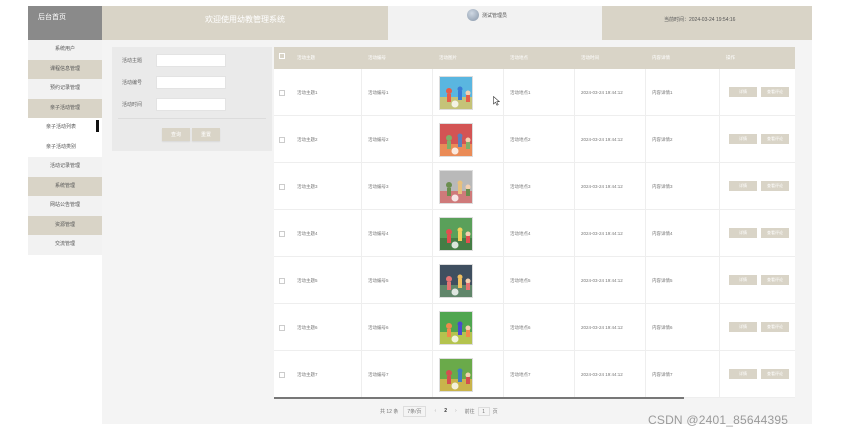 The height and width of the screenshot is (436, 841). Describe the element at coordinates (479, 398) in the screenshot. I see `table-scrollbar` at that location.